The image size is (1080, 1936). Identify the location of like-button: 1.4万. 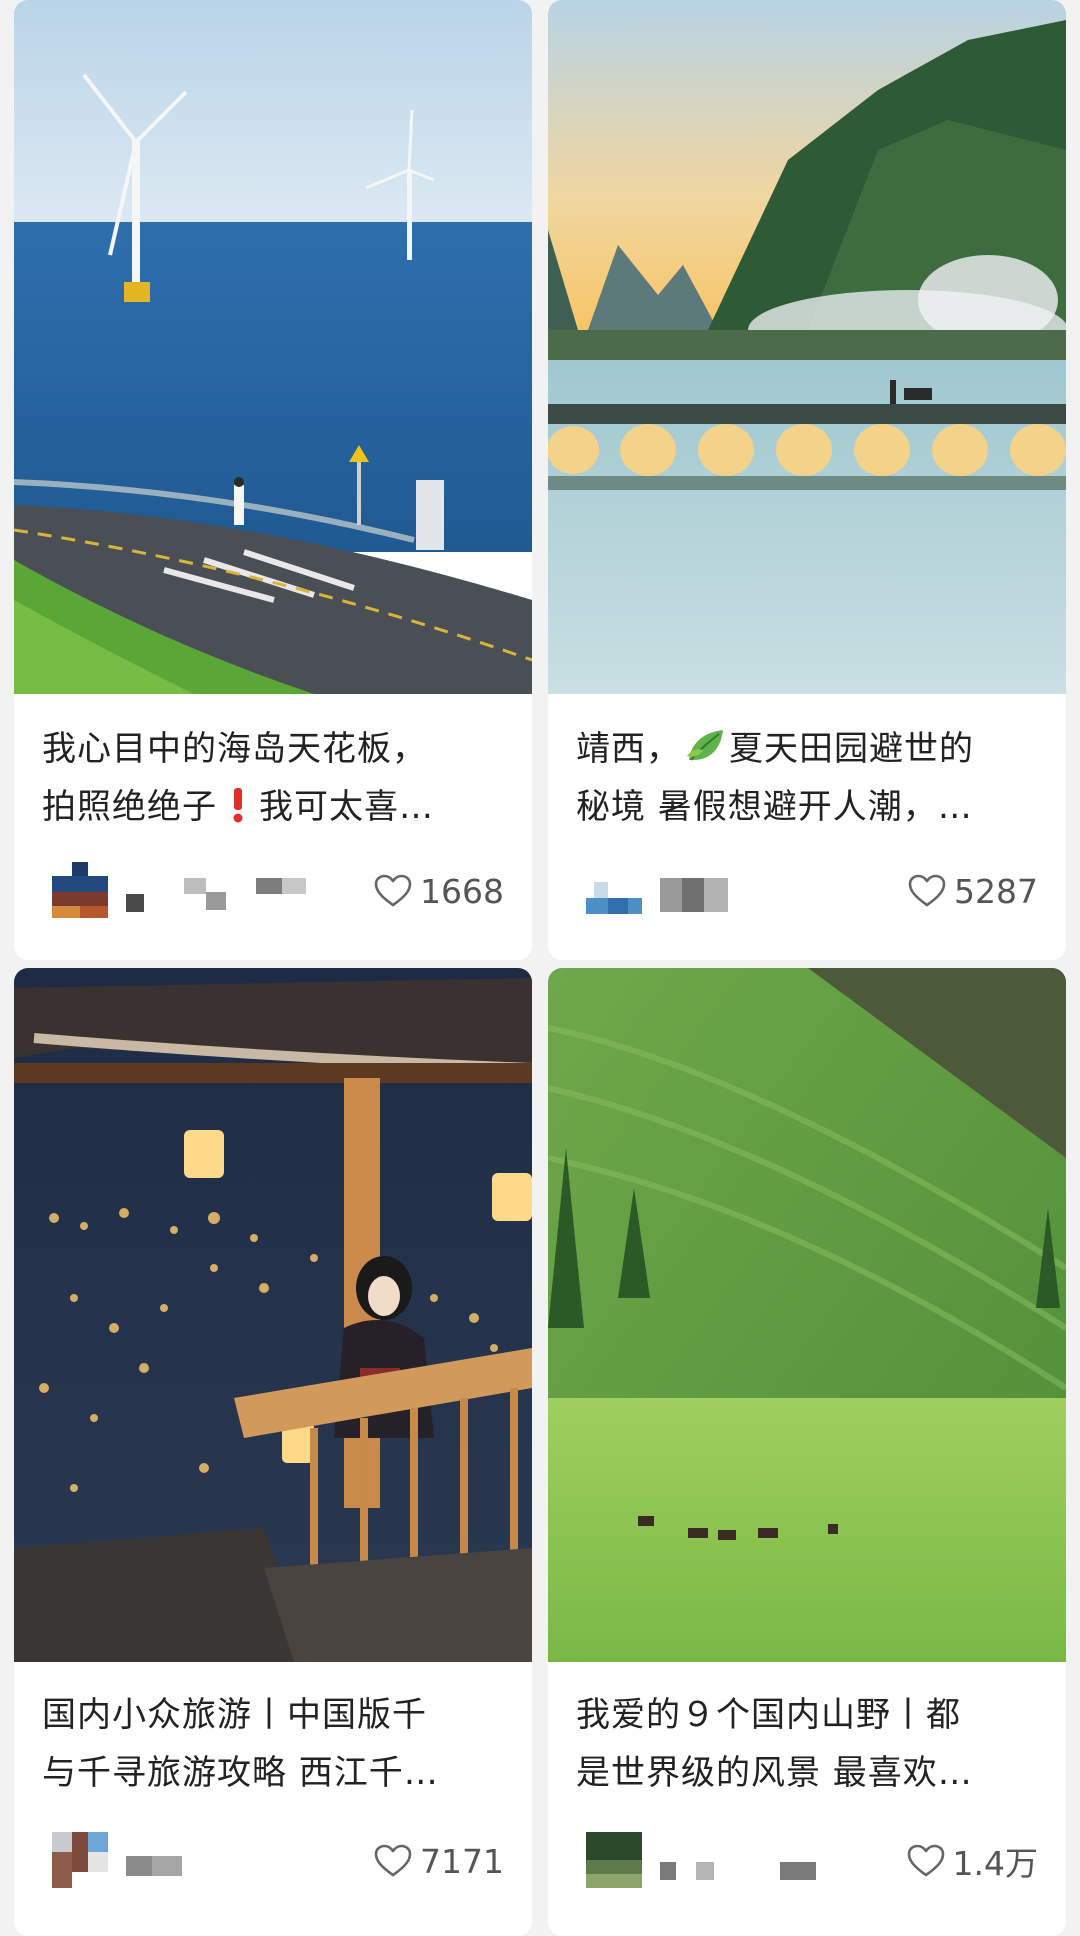
(972, 1861).